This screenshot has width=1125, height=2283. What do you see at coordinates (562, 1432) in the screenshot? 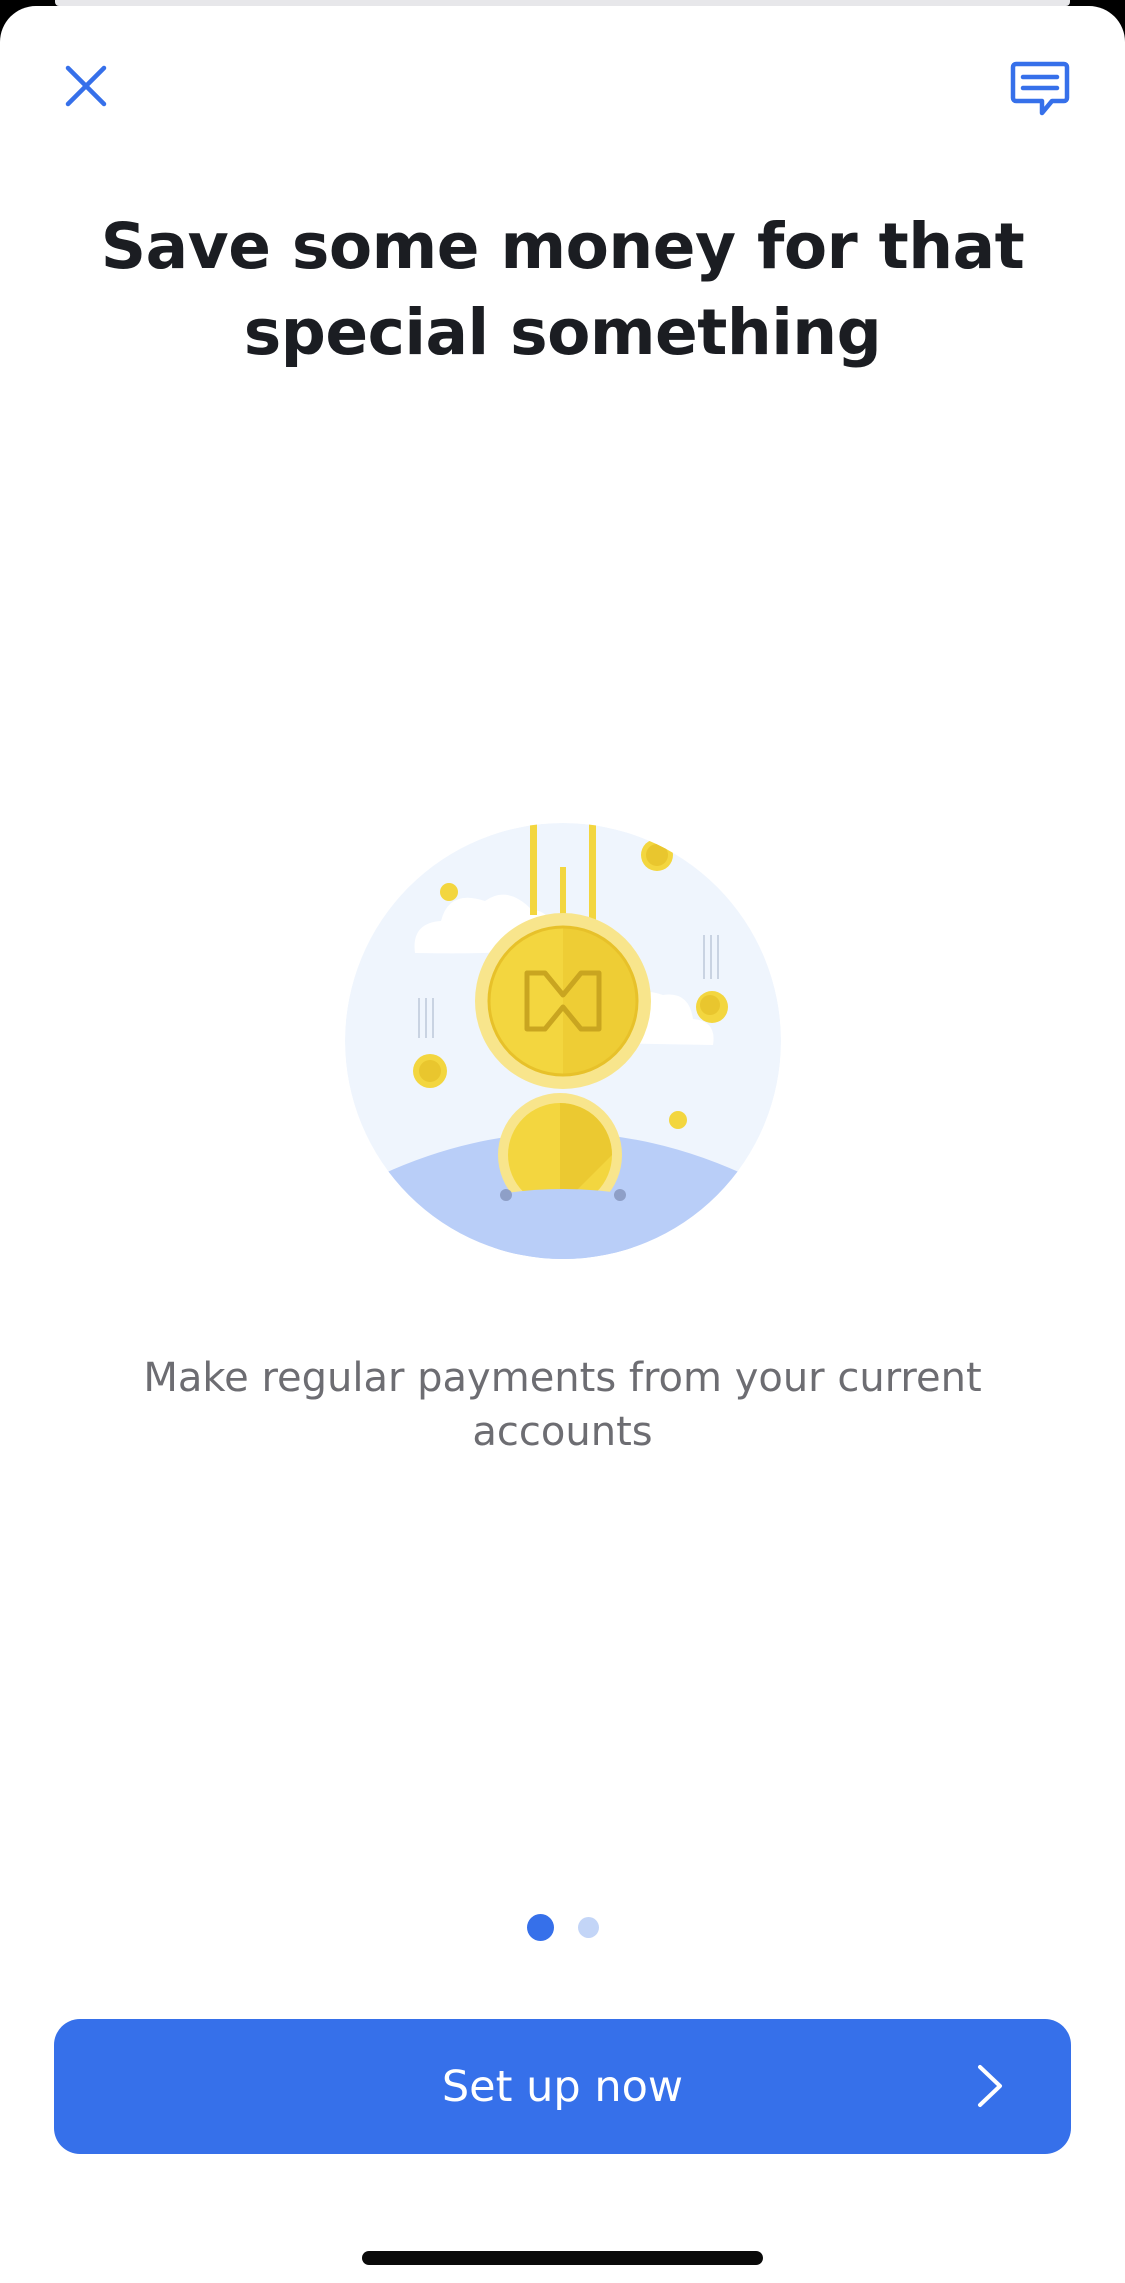
I see `description-line-2: accounts` at bounding box center [562, 1432].